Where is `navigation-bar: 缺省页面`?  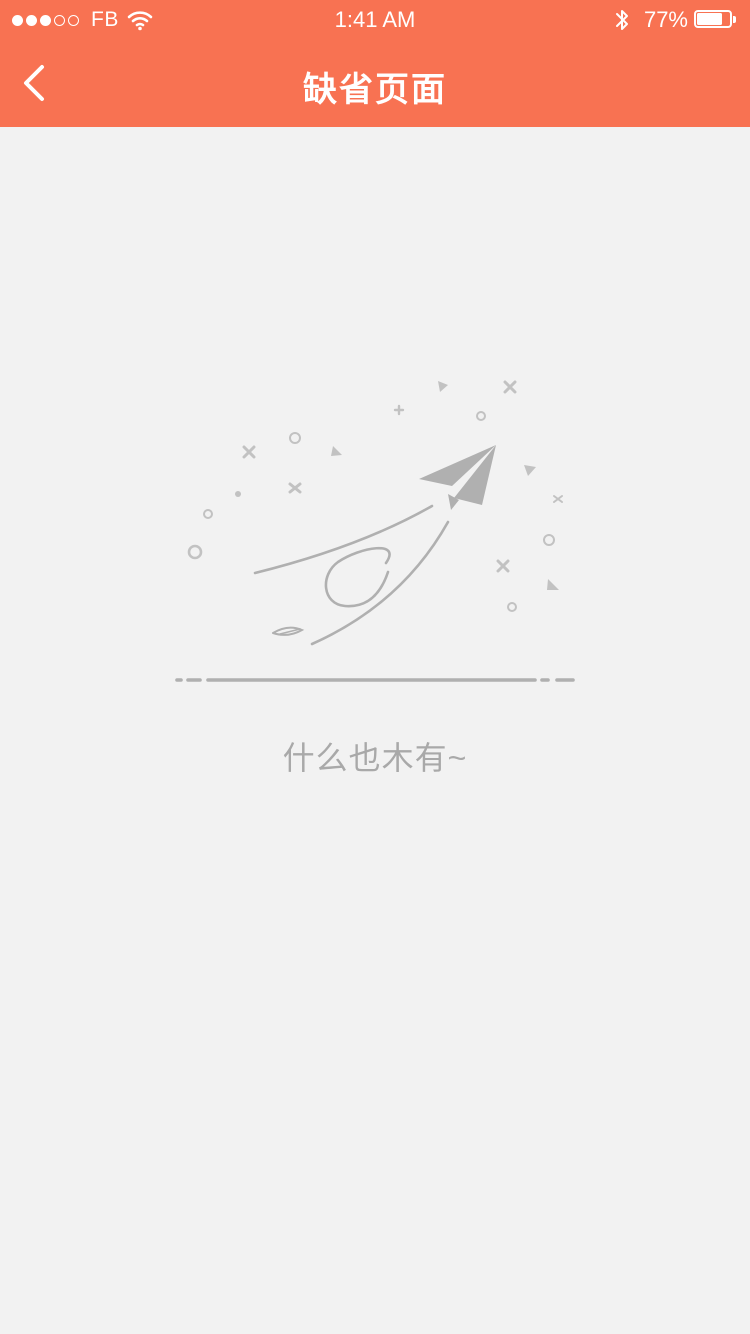
navigation-bar: 缺省页面 is located at coordinates (375, 83).